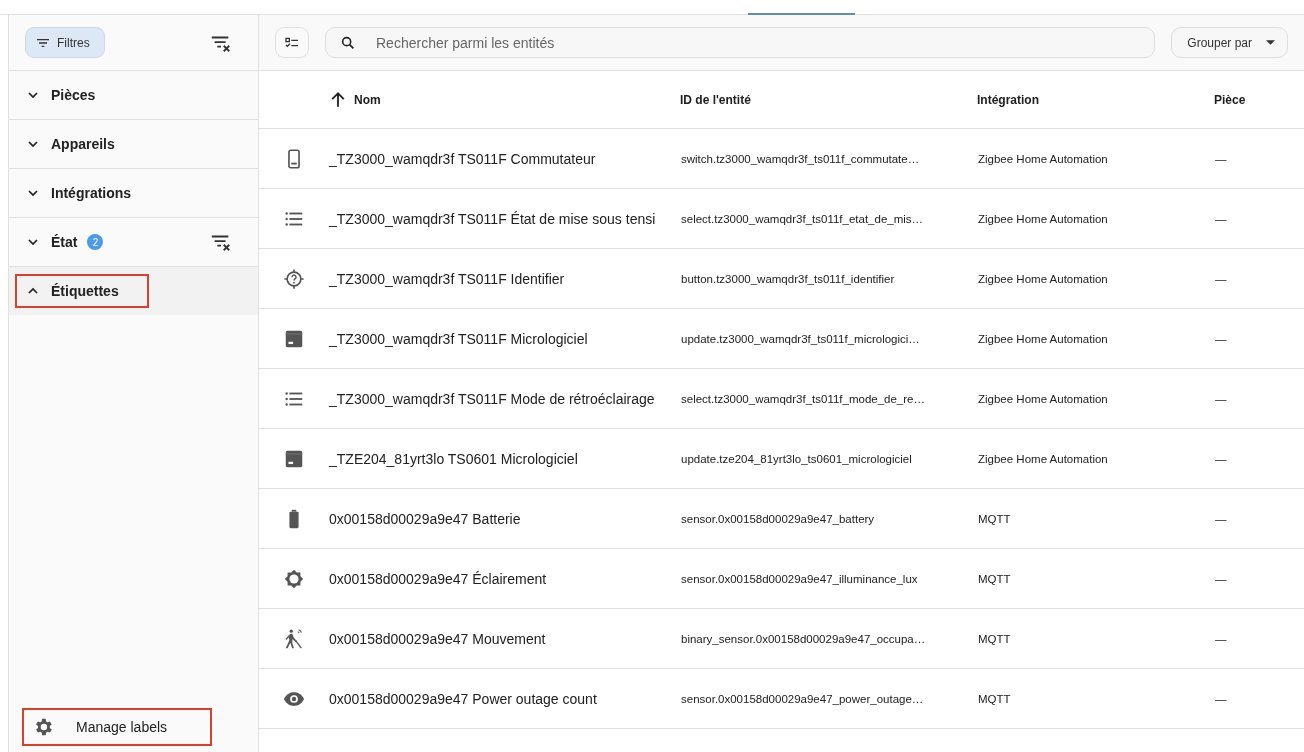 The height and width of the screenshot is (752, 1304). Describe the element at coordinates (1270, 42) in the screenshot. I see `caret-icon` at that location.